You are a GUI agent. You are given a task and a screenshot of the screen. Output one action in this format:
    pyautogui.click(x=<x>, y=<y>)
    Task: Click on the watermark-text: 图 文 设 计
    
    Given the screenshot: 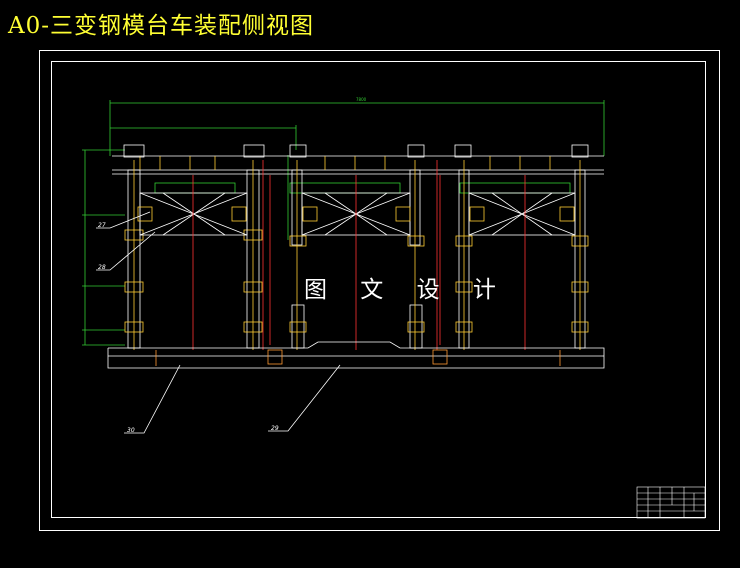 What is the action you would take?
    pyautogui.click(x=406, y=290)
    